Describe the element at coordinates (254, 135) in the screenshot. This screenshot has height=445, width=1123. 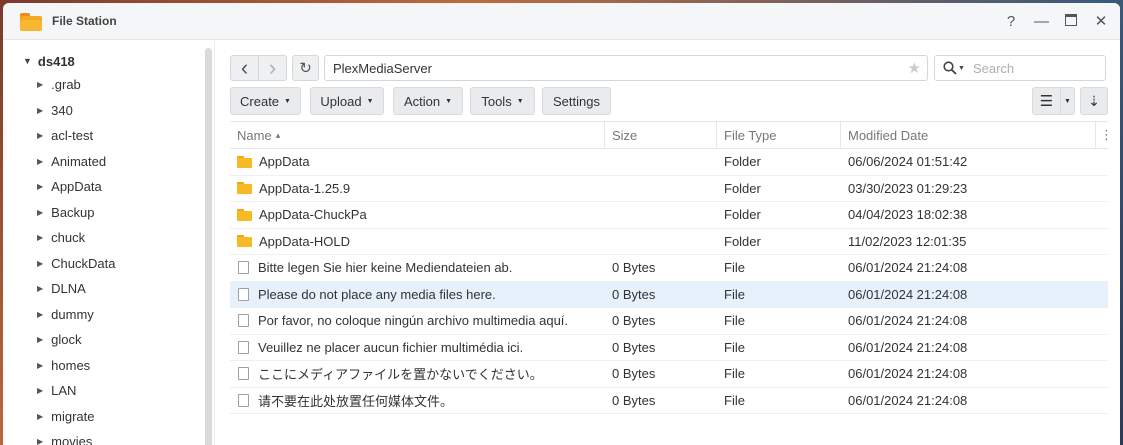
I see `column-header-name-label: Name` at that location.